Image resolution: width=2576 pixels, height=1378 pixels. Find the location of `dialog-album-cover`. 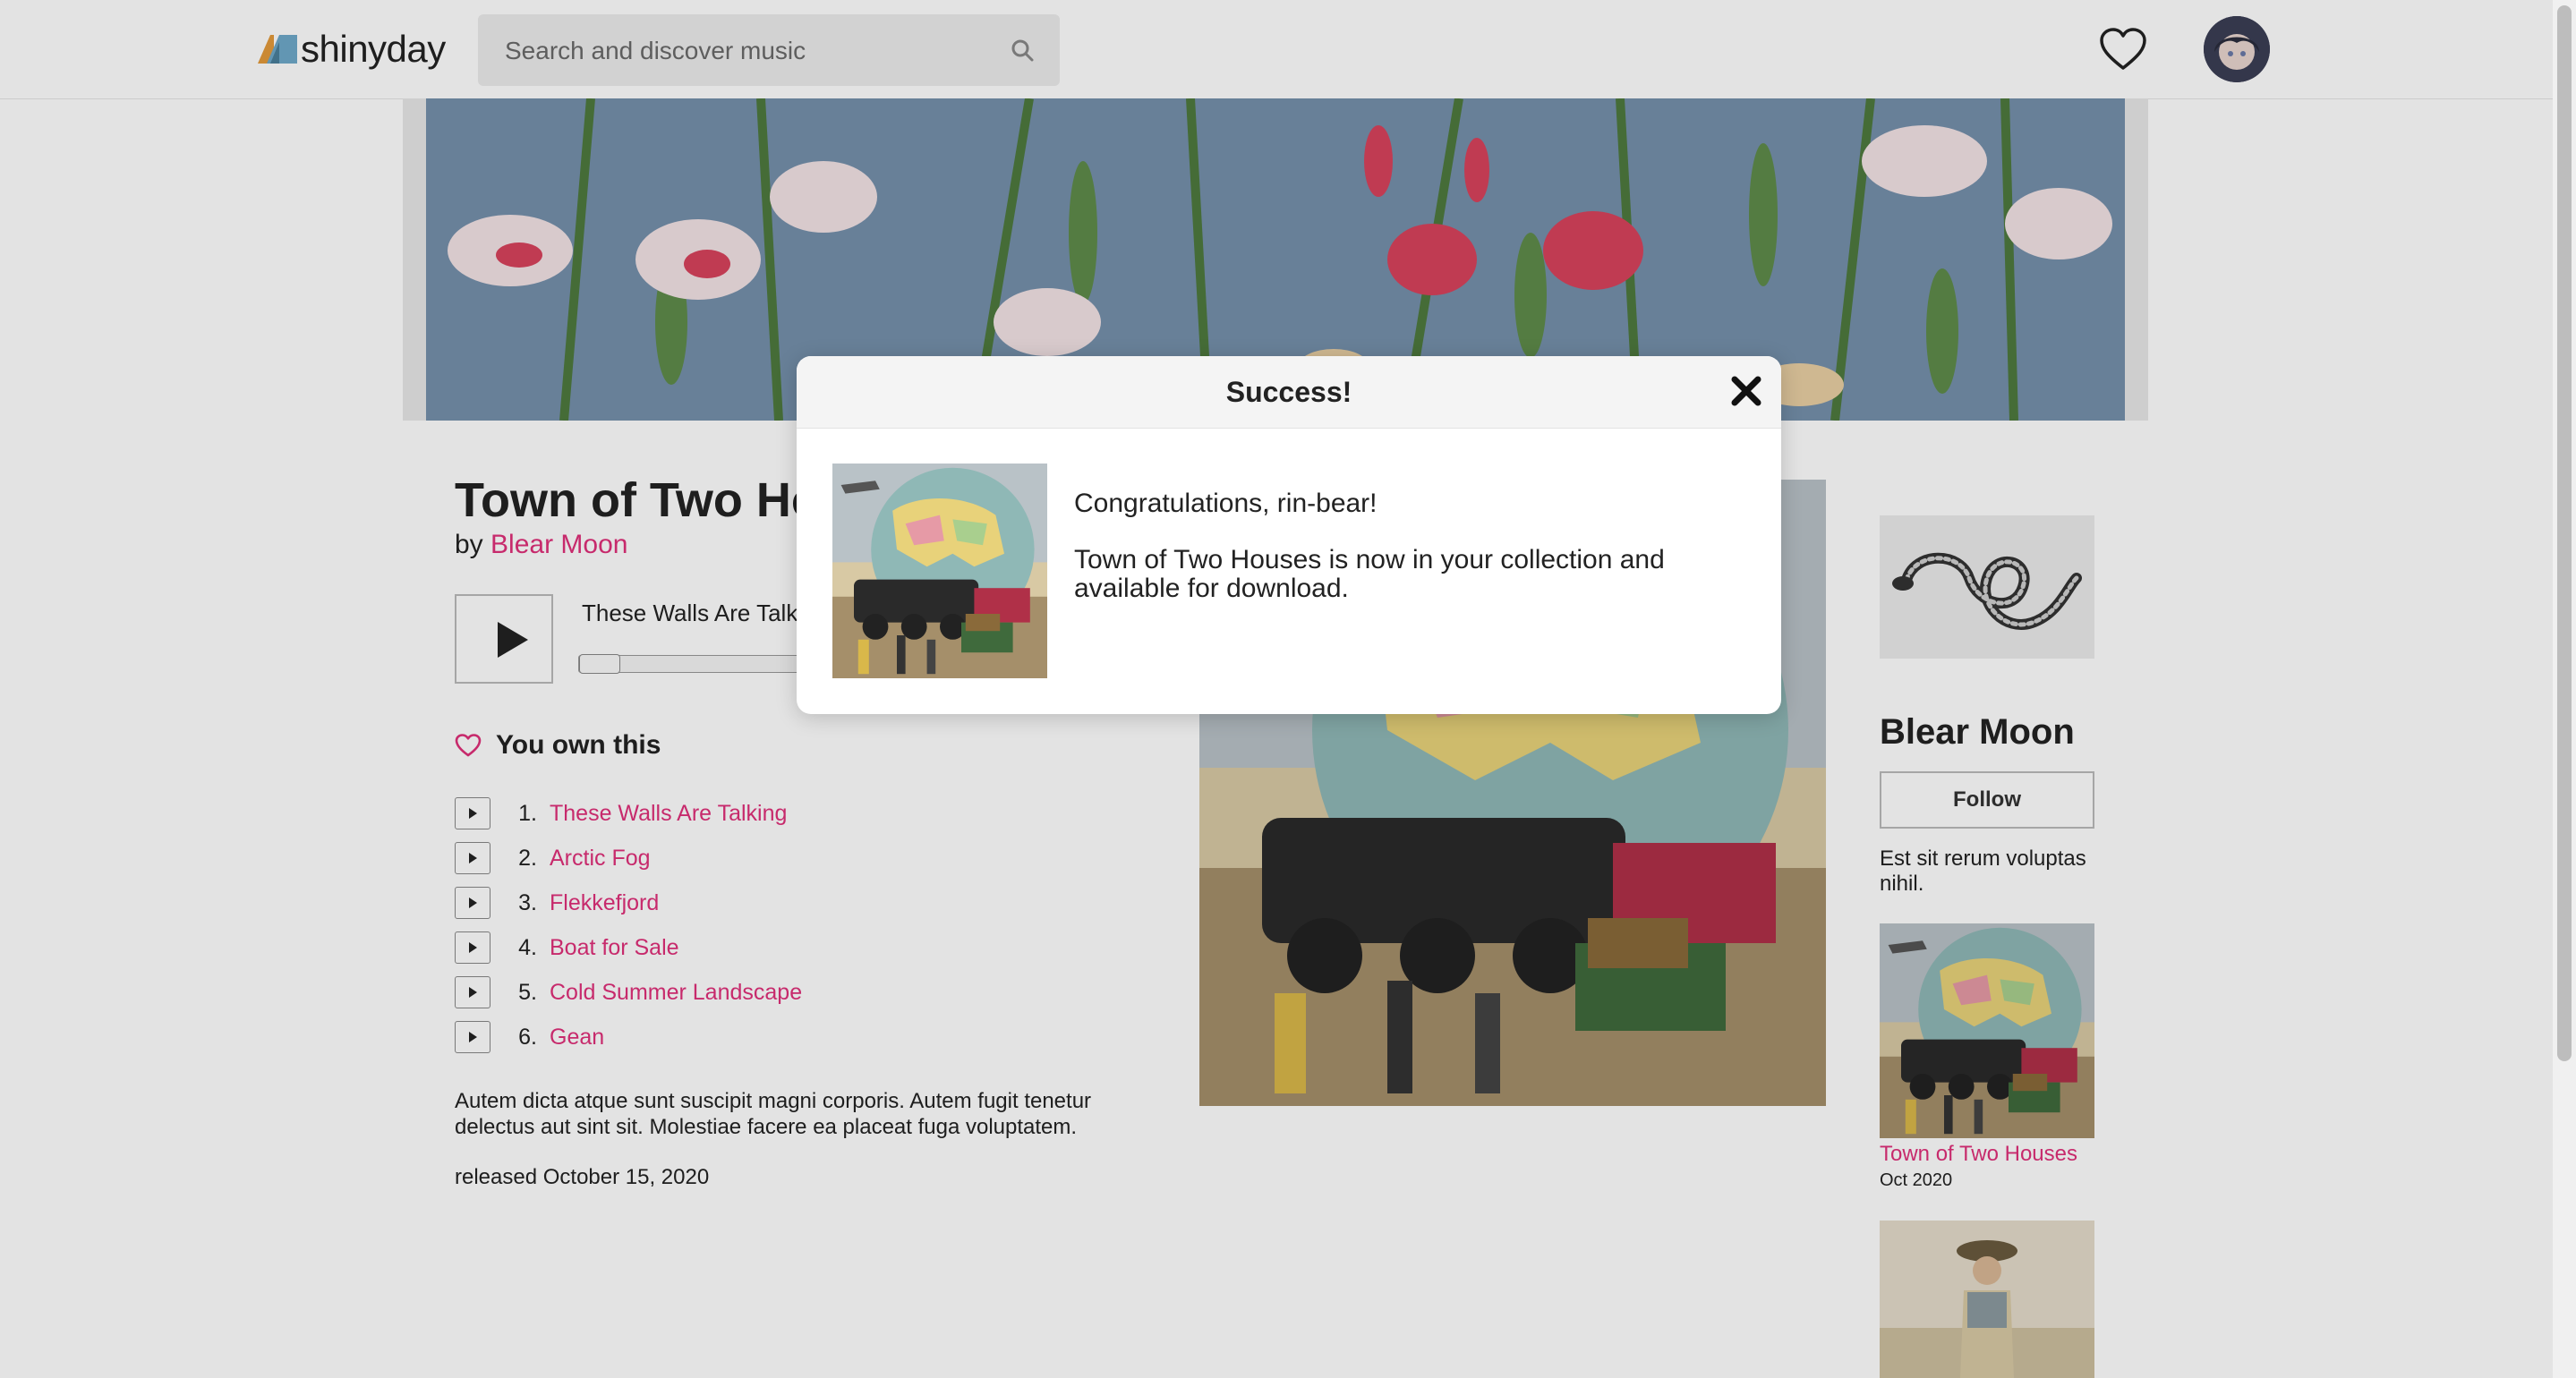

dialog-album-cover is located at coordinates (939, 571).